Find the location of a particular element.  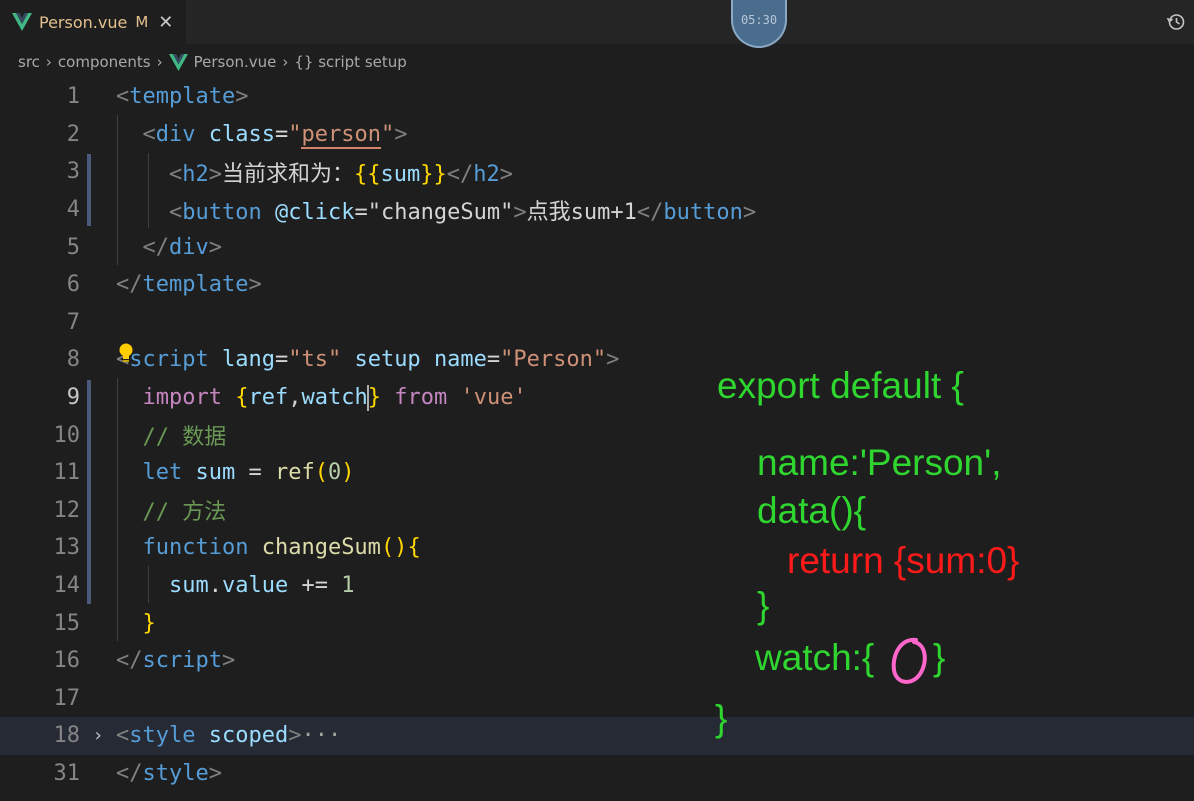

history-icon is located at coordinates (1176, 22).